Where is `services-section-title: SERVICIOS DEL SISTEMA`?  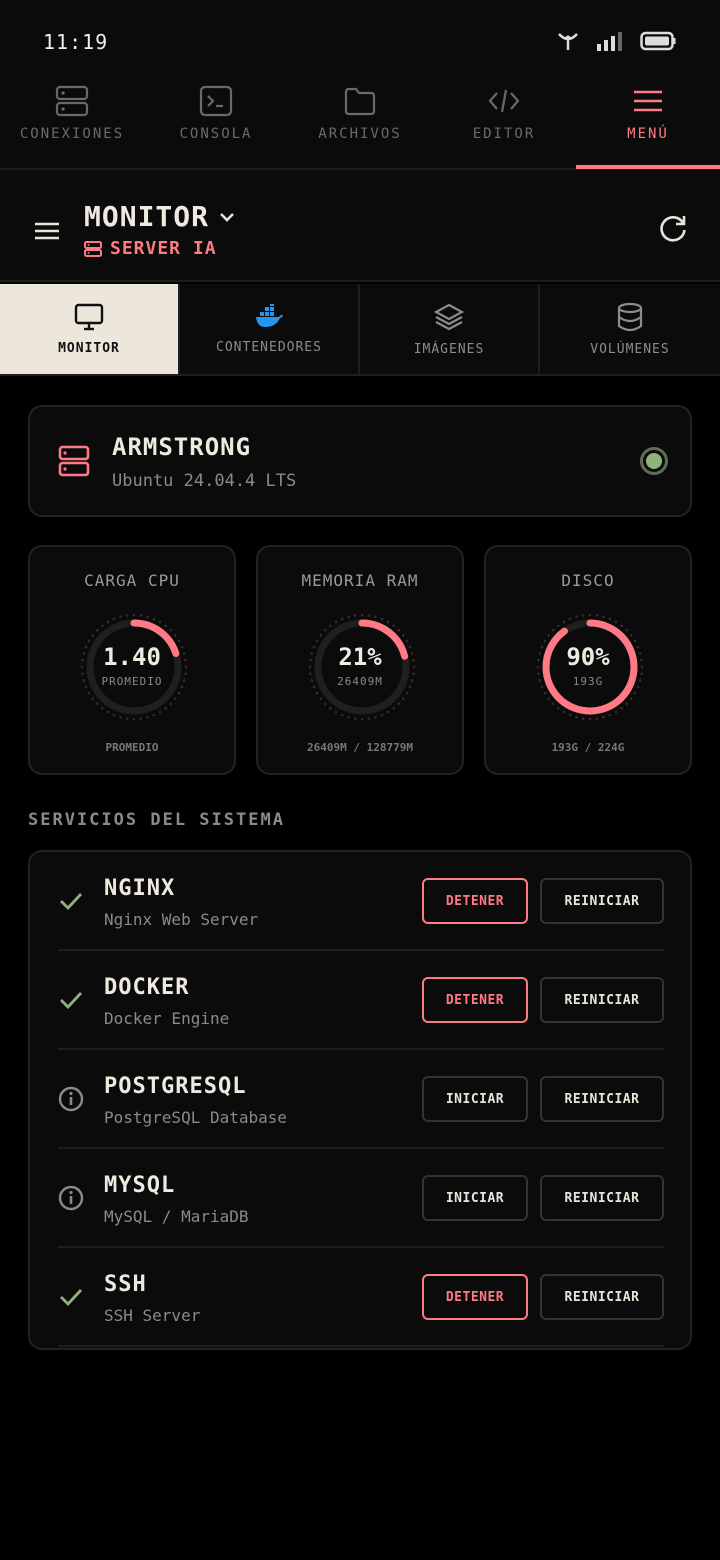 services-section-title: SERVICIOS DEL SISTEMA is located at coordinates (156, 820).